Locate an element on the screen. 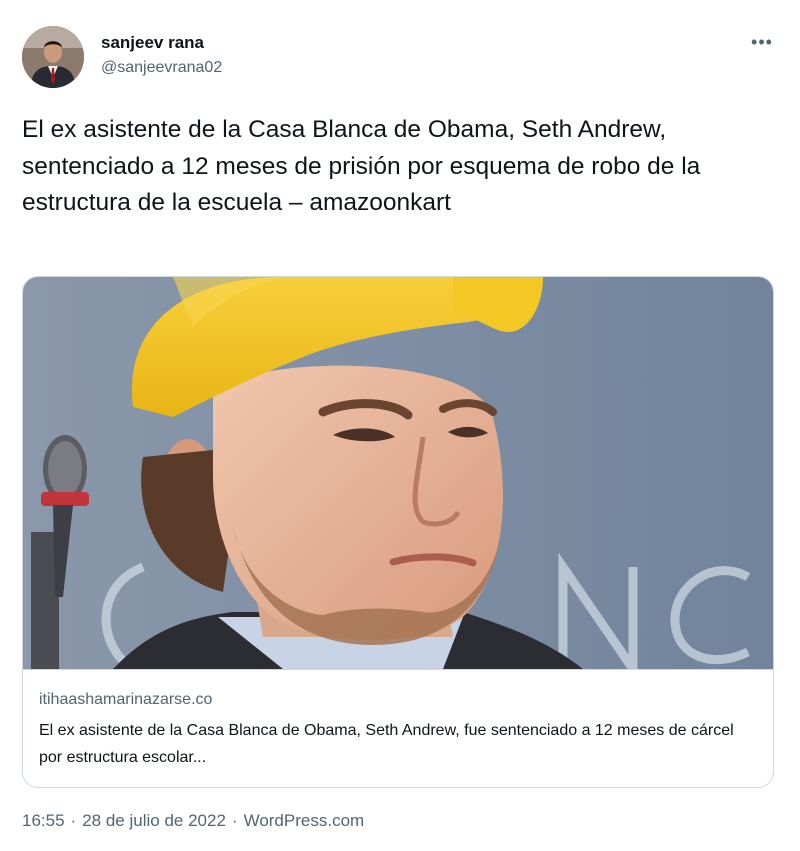 The height and width of the screenshot is (851, 800). card-divider is located at coordinates (398, 669).